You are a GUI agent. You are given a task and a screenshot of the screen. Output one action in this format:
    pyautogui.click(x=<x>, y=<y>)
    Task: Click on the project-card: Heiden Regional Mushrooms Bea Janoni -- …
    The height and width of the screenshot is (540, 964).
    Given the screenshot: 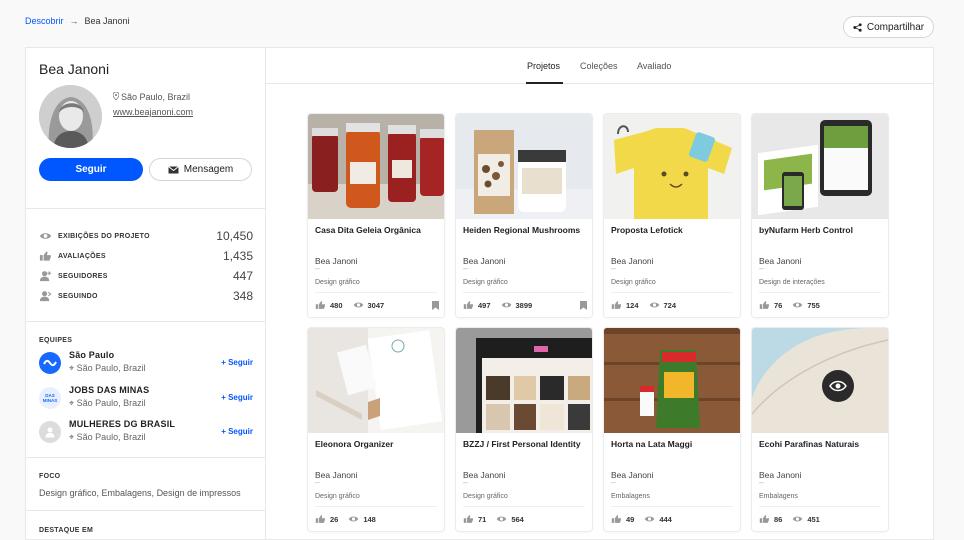 What is the action you would take?
    pyautogui.click(x=524, y=215)
    